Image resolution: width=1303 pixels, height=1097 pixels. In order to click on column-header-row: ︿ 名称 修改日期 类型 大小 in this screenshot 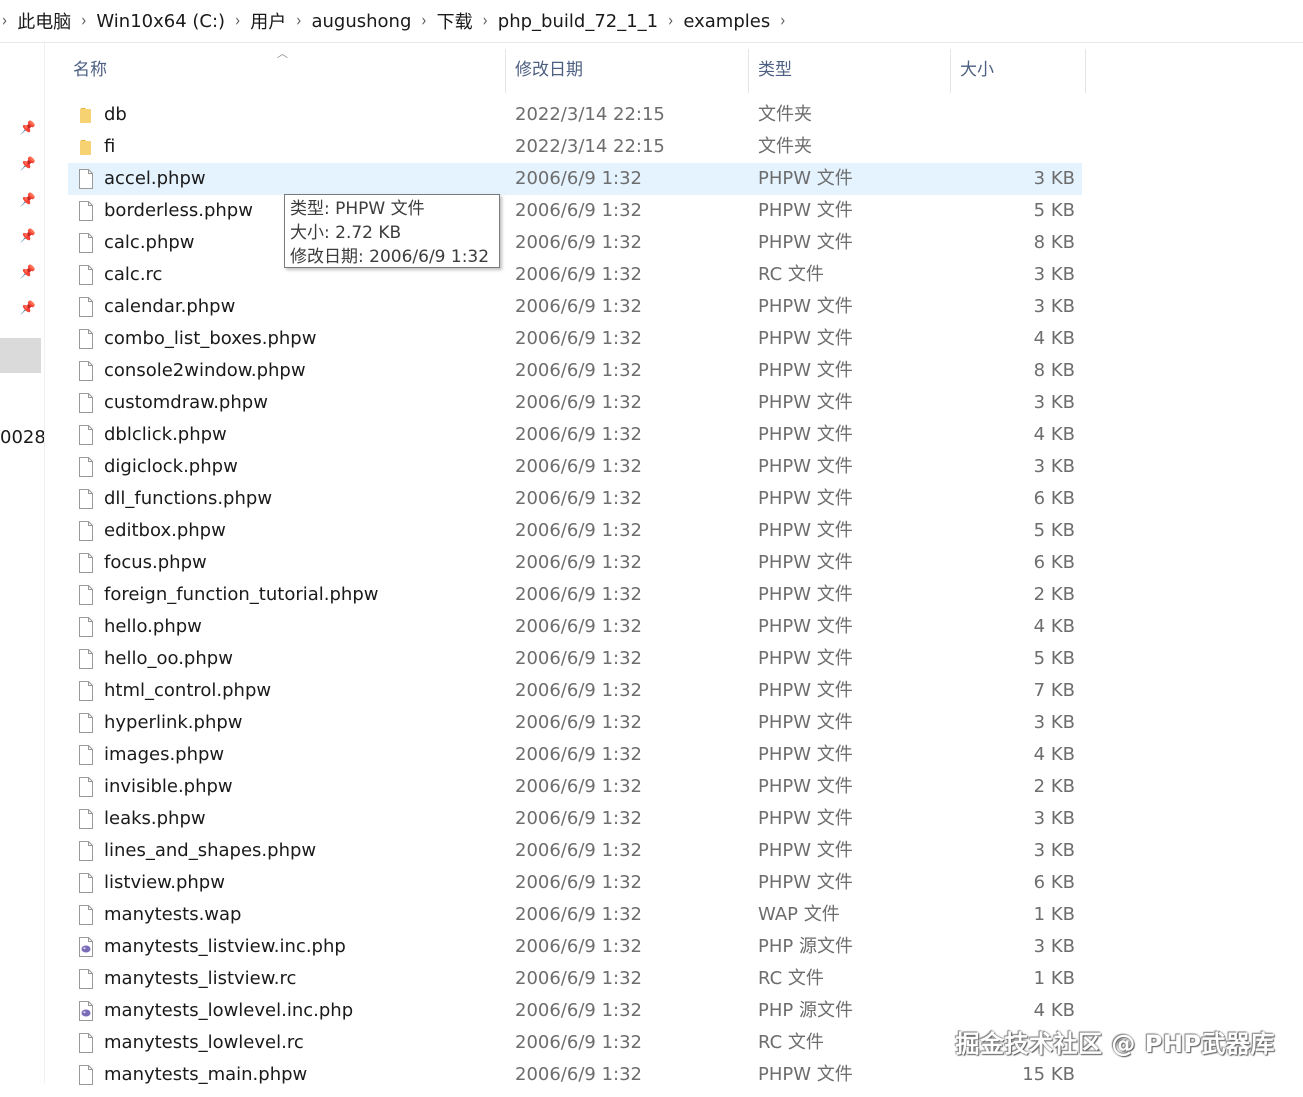, I will do `click(565, 70)`.